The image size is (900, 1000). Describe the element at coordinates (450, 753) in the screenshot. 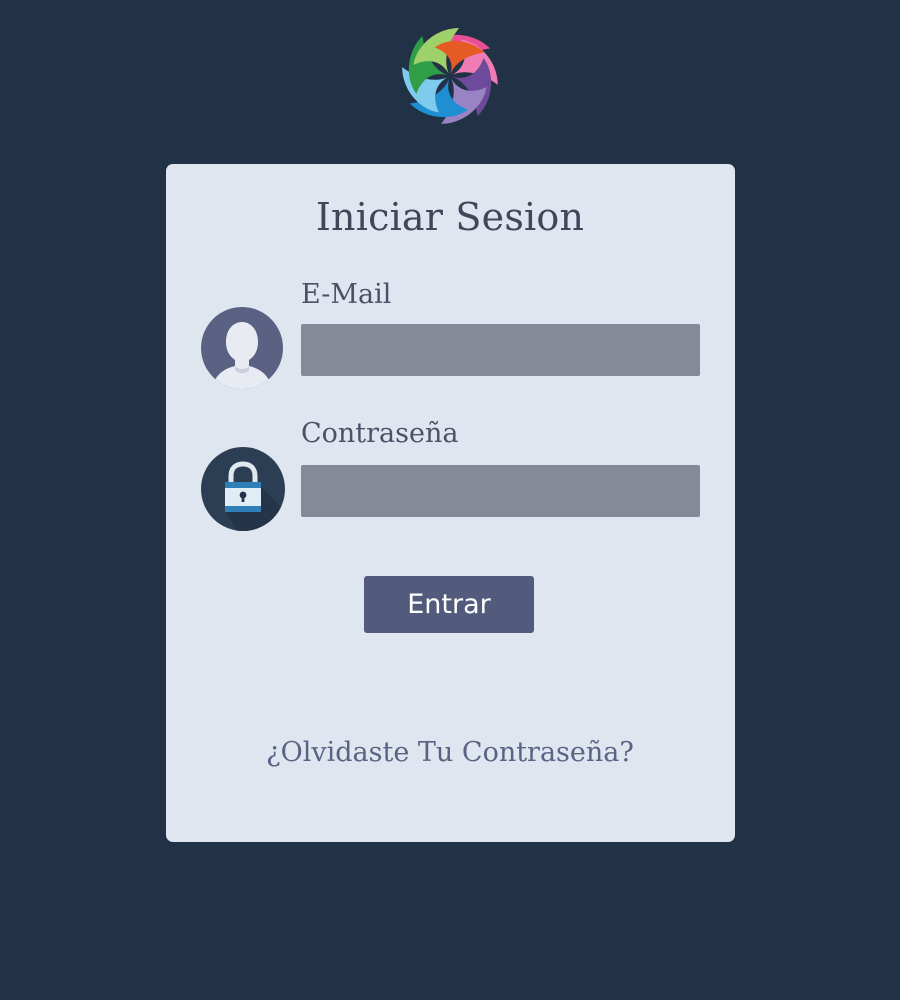

I see `forgot-password-link: ¿Olvidaste Tu Contraseña?` at that location.